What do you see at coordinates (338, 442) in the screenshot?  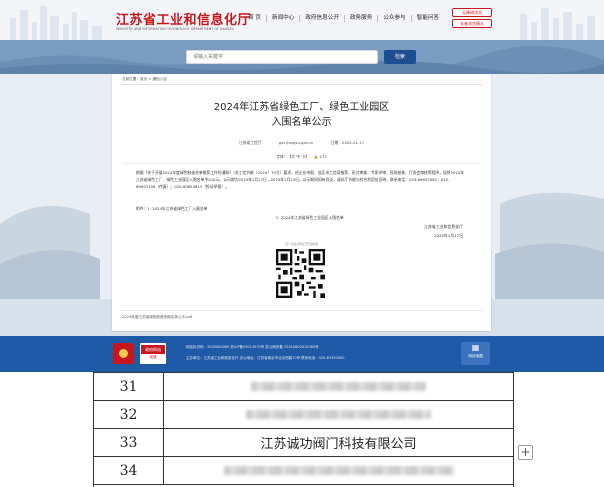 I see `company-name: 江苏诚功阀门科技有限公司` at bounding box center [338, 442].